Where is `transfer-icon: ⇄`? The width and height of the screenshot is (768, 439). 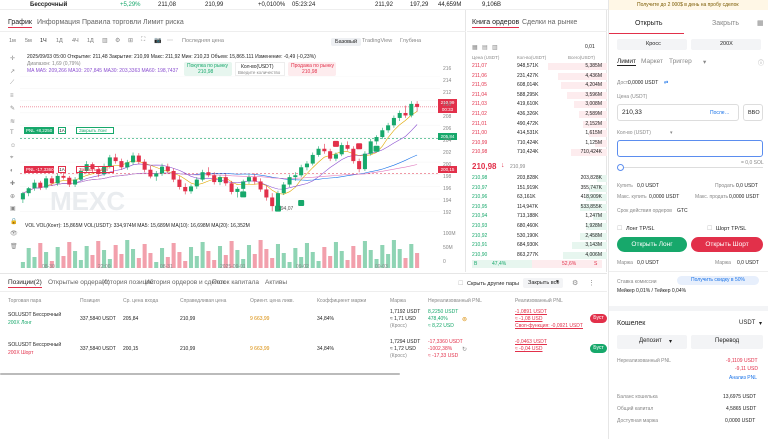
transfer-icon: ⇄ is located at coordinates (666, 83).